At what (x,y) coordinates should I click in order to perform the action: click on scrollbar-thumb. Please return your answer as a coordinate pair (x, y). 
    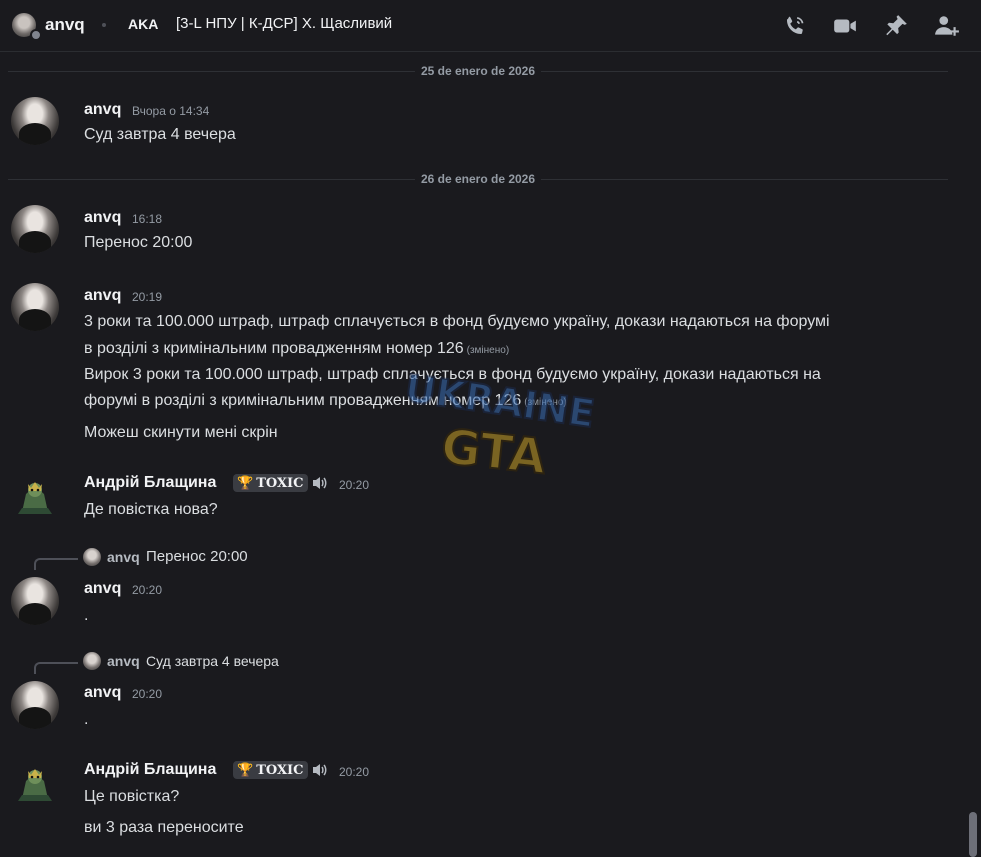
    Looking at the image, I should click on (973, 834).